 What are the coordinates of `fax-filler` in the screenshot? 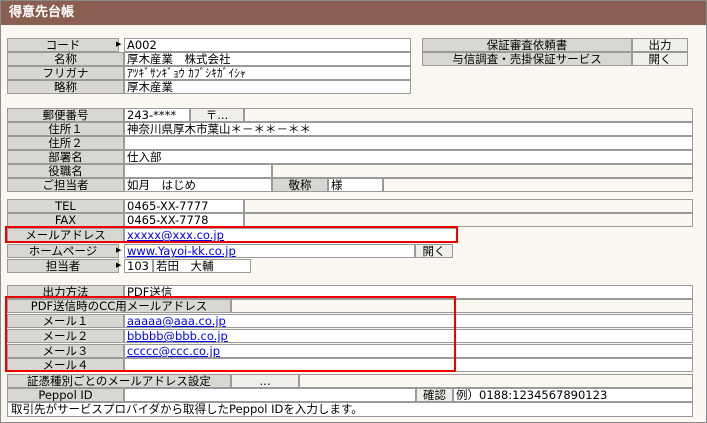 It's located at (468, 220).